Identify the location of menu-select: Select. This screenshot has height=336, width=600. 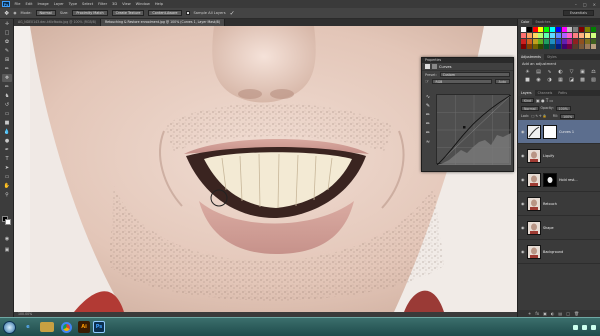
(88, 4).